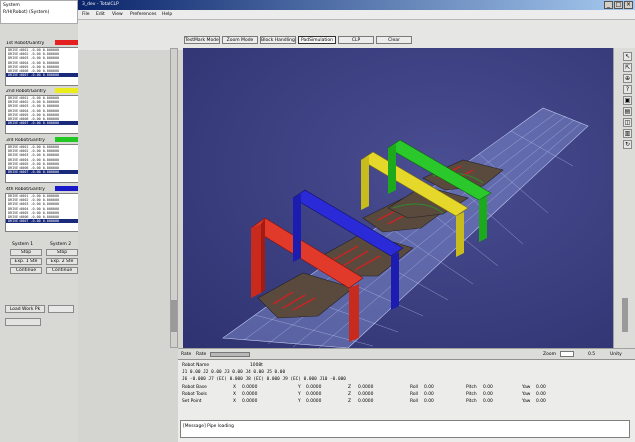 The image size is (635, 442). Describe the element at coordinates (356, 15) in the screenshot. I see `menu-bar: File Edit View Preferences Help` at that location.